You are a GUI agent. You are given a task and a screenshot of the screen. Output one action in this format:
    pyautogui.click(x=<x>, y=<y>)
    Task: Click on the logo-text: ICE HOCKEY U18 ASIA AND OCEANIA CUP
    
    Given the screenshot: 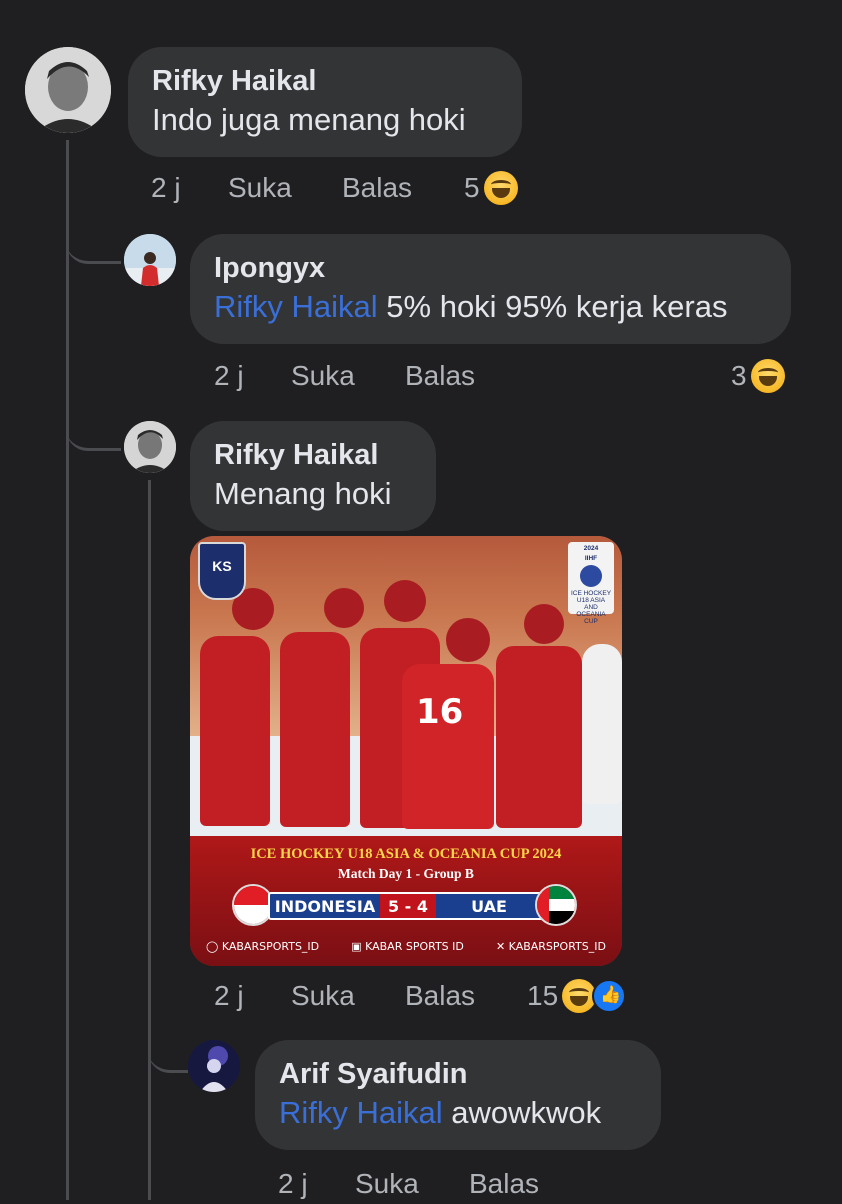 What is the action you would take?
    pyautogui.click(x=591, y=607)
    